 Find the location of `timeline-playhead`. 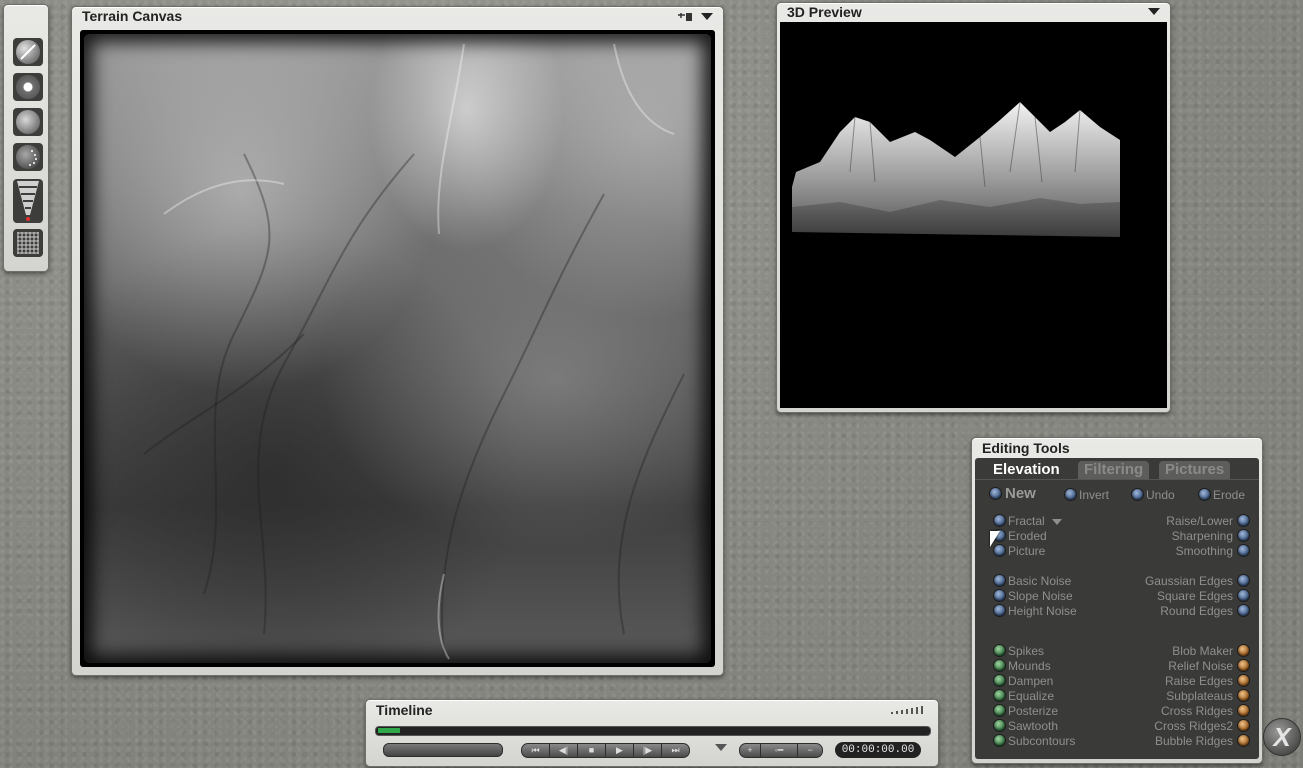

timeline-playhead is located at coordinates (389, 730).